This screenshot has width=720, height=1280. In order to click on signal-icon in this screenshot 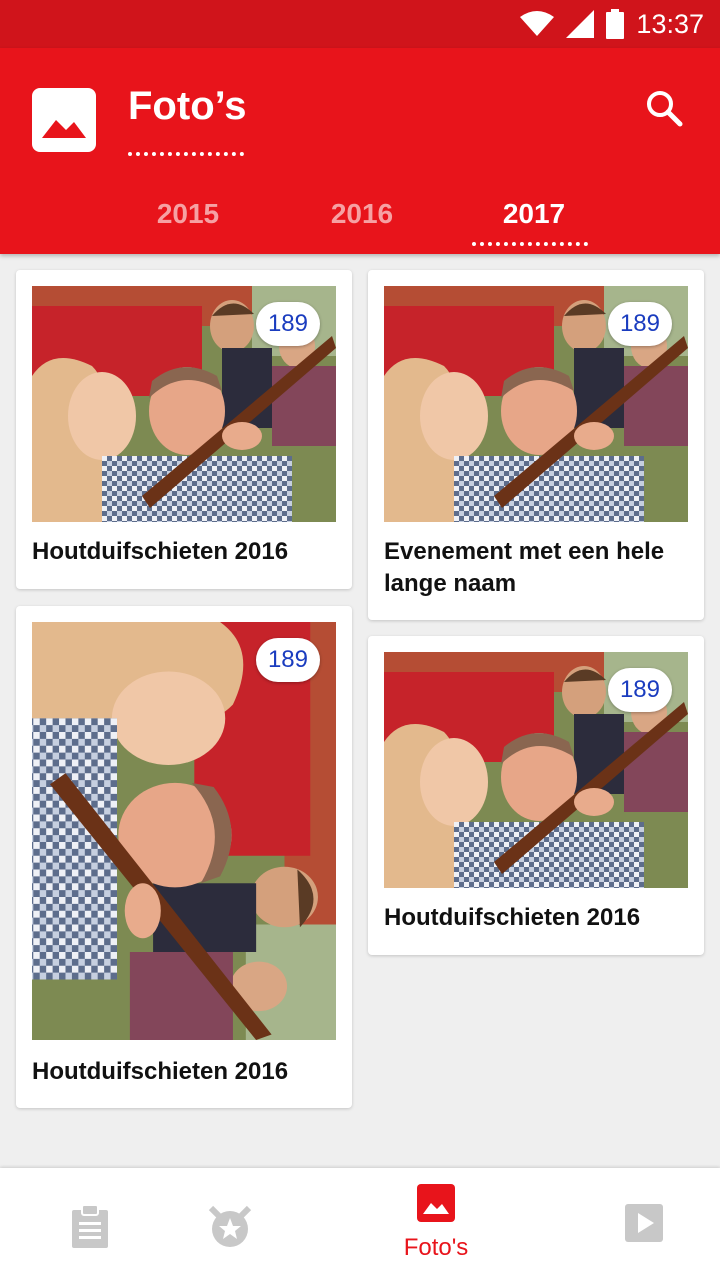, I will do `click(580, 24)`.